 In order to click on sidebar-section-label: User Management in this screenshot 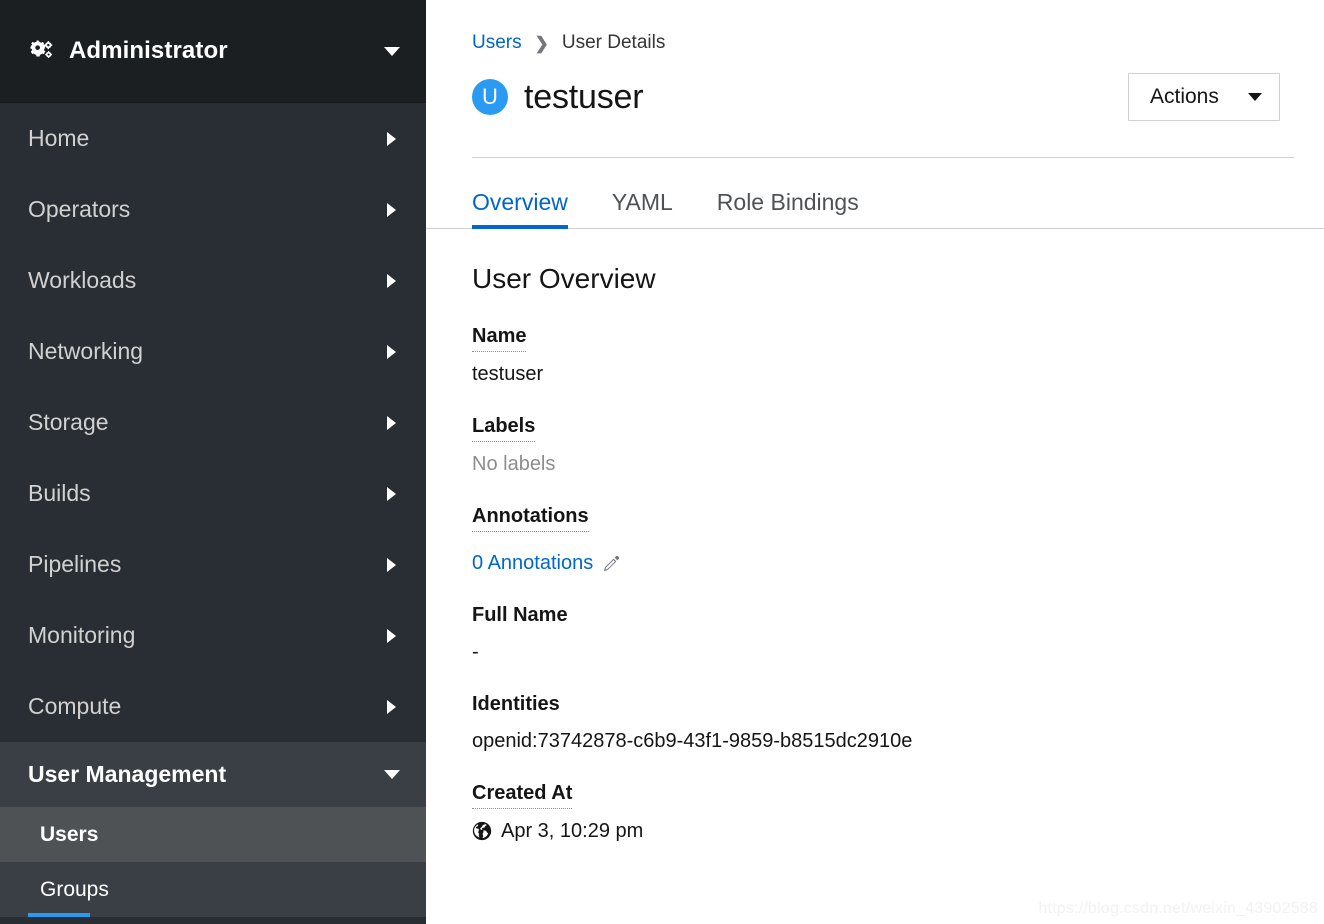, I will do `click(127, 774)`.